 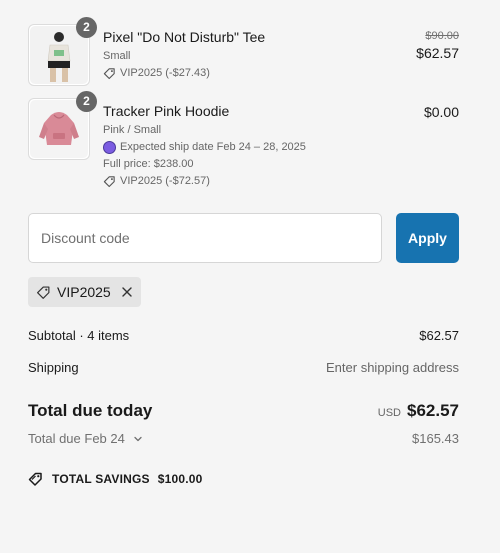 I want to click on shipping-label: Shipping, so click(x=53, y=367).